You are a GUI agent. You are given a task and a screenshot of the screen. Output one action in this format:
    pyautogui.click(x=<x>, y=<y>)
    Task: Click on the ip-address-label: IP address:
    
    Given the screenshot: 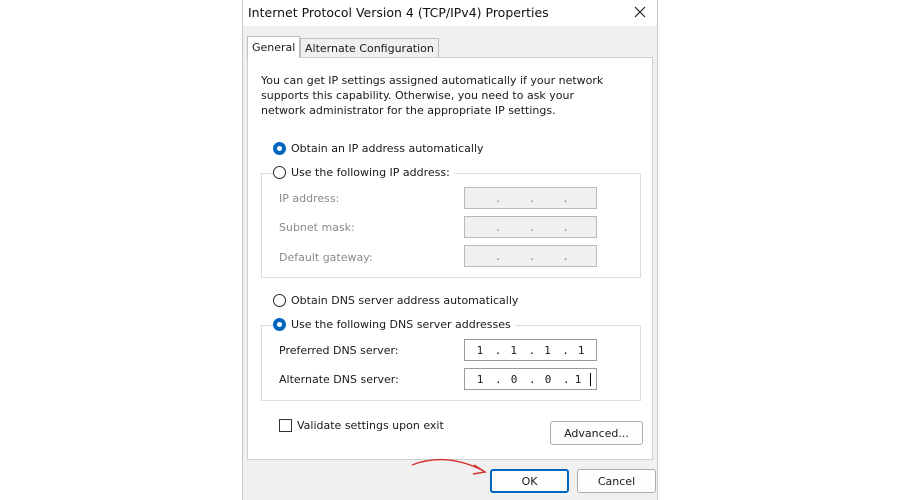 What is the action you would take?
    pyautogui.click(x=309, y=198)
    